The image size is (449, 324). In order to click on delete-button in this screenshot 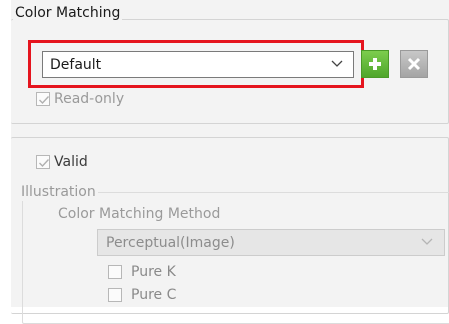, I will do `click(414, 64)`.